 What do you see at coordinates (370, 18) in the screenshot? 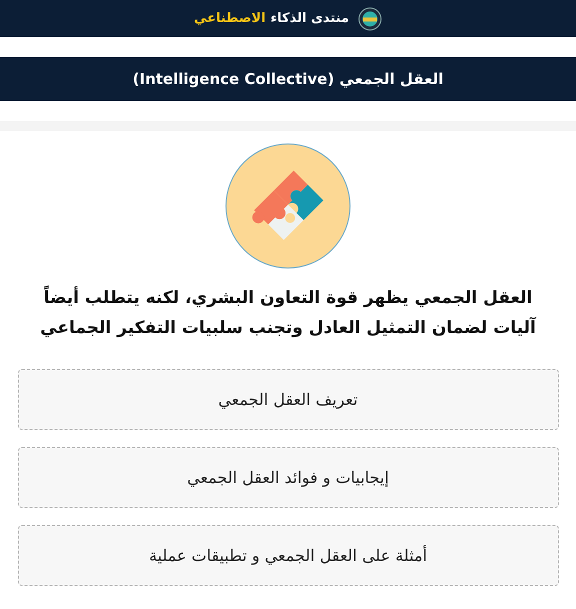
I see `logo-icon` at bounding box center [370, 18].